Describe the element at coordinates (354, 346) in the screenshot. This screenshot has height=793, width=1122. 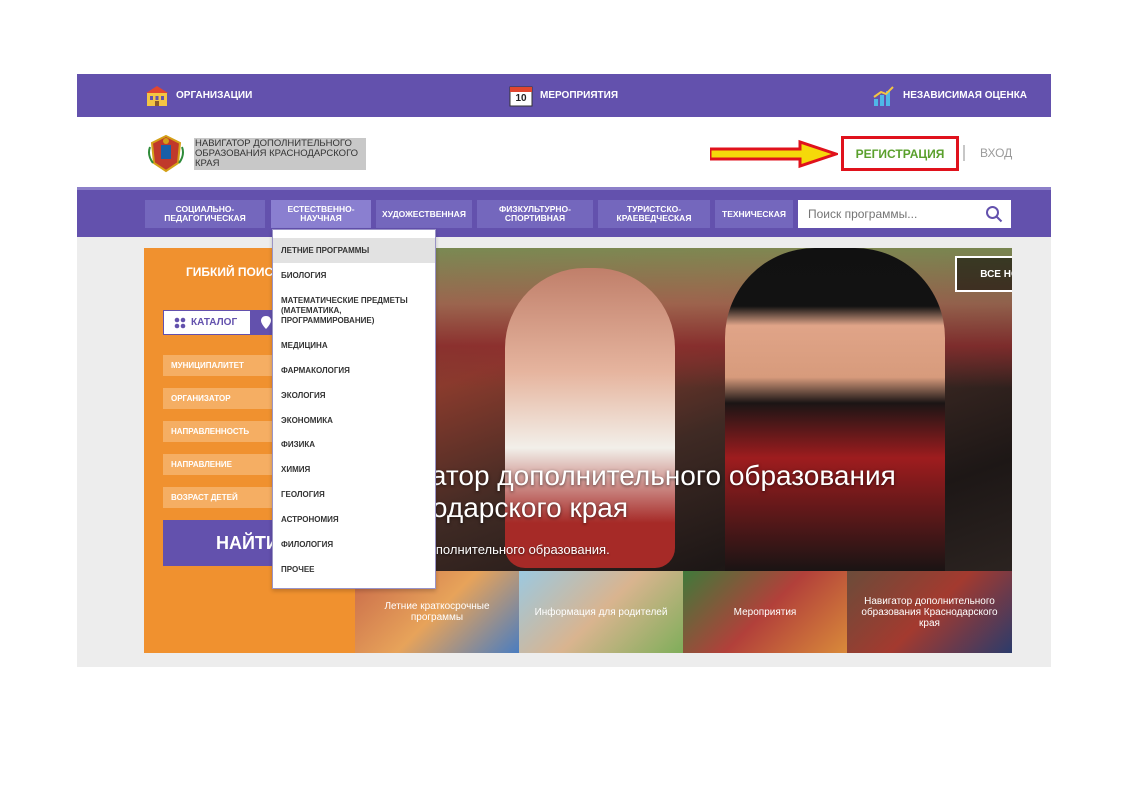
I see `dropdown-item-medicine: МЕДИЦИНА` at that location.